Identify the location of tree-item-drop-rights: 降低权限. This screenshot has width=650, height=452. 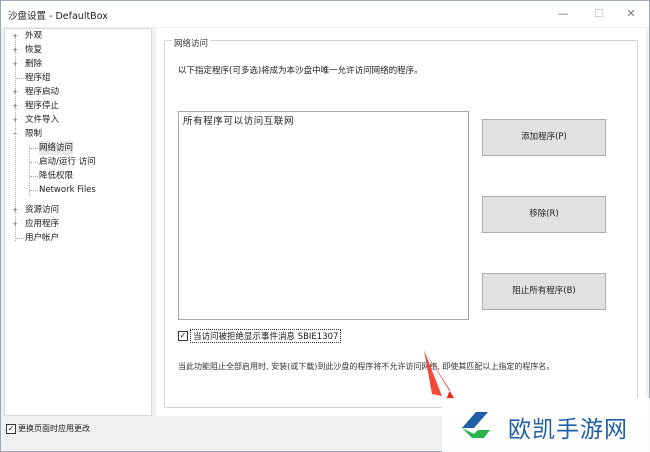
(78, 176).